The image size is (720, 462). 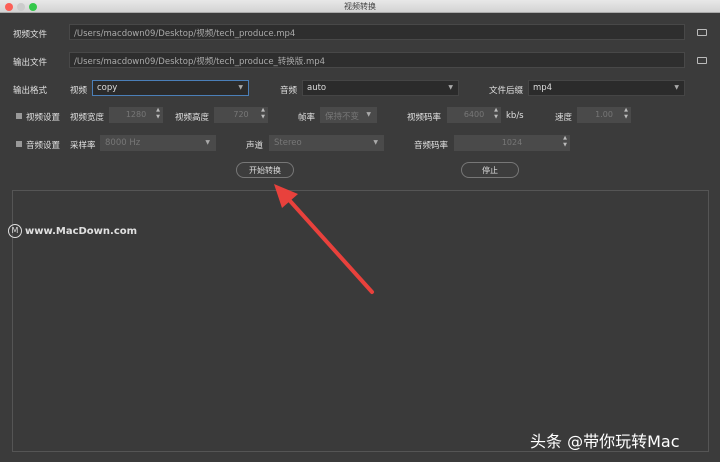 What do you see at coordinates (158, 143) in the screenshot?
I see `sample-rate-select: 8000 Hz ▼` at bounding box center [158, 143].